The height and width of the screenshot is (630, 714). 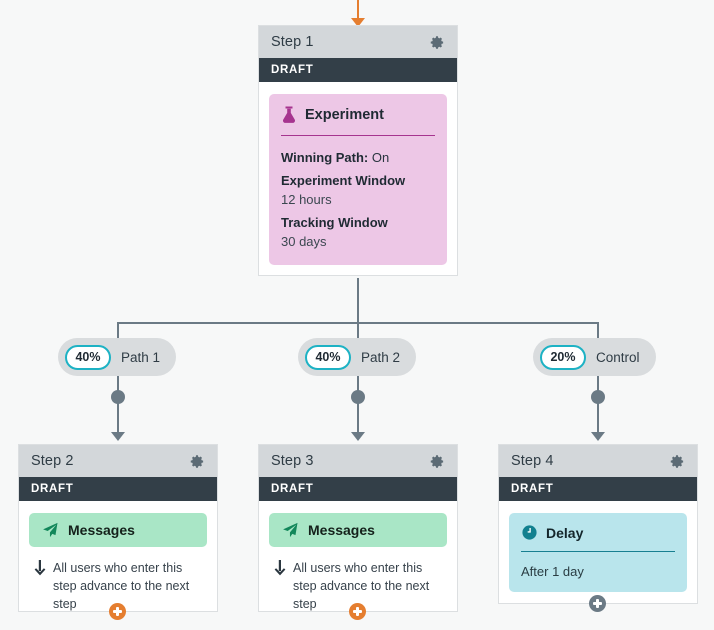 What do you see at coordinates (358, 42) in the screenshot?
I see `step-header-step1: Step 1` at bounding box center [358, 42].